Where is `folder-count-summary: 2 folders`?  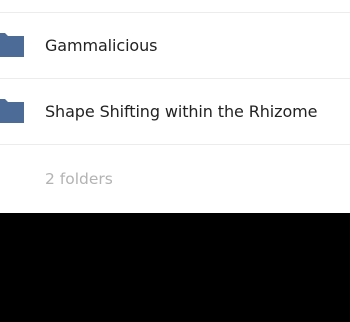 folder-count-summary: 2 folders is located at coordinates (79, 179).